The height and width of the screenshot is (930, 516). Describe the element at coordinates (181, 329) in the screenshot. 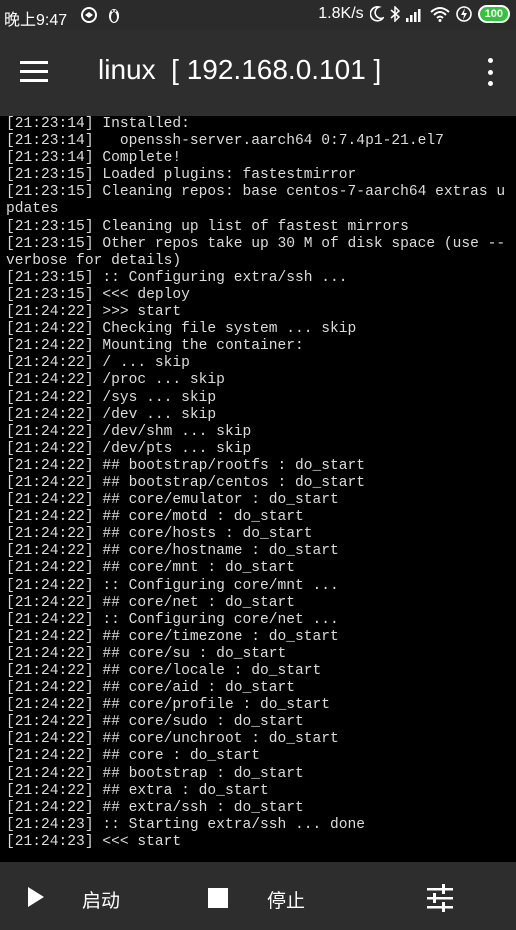

I see `log-line: [21:24:22] Checking file system ... skip` at that location.